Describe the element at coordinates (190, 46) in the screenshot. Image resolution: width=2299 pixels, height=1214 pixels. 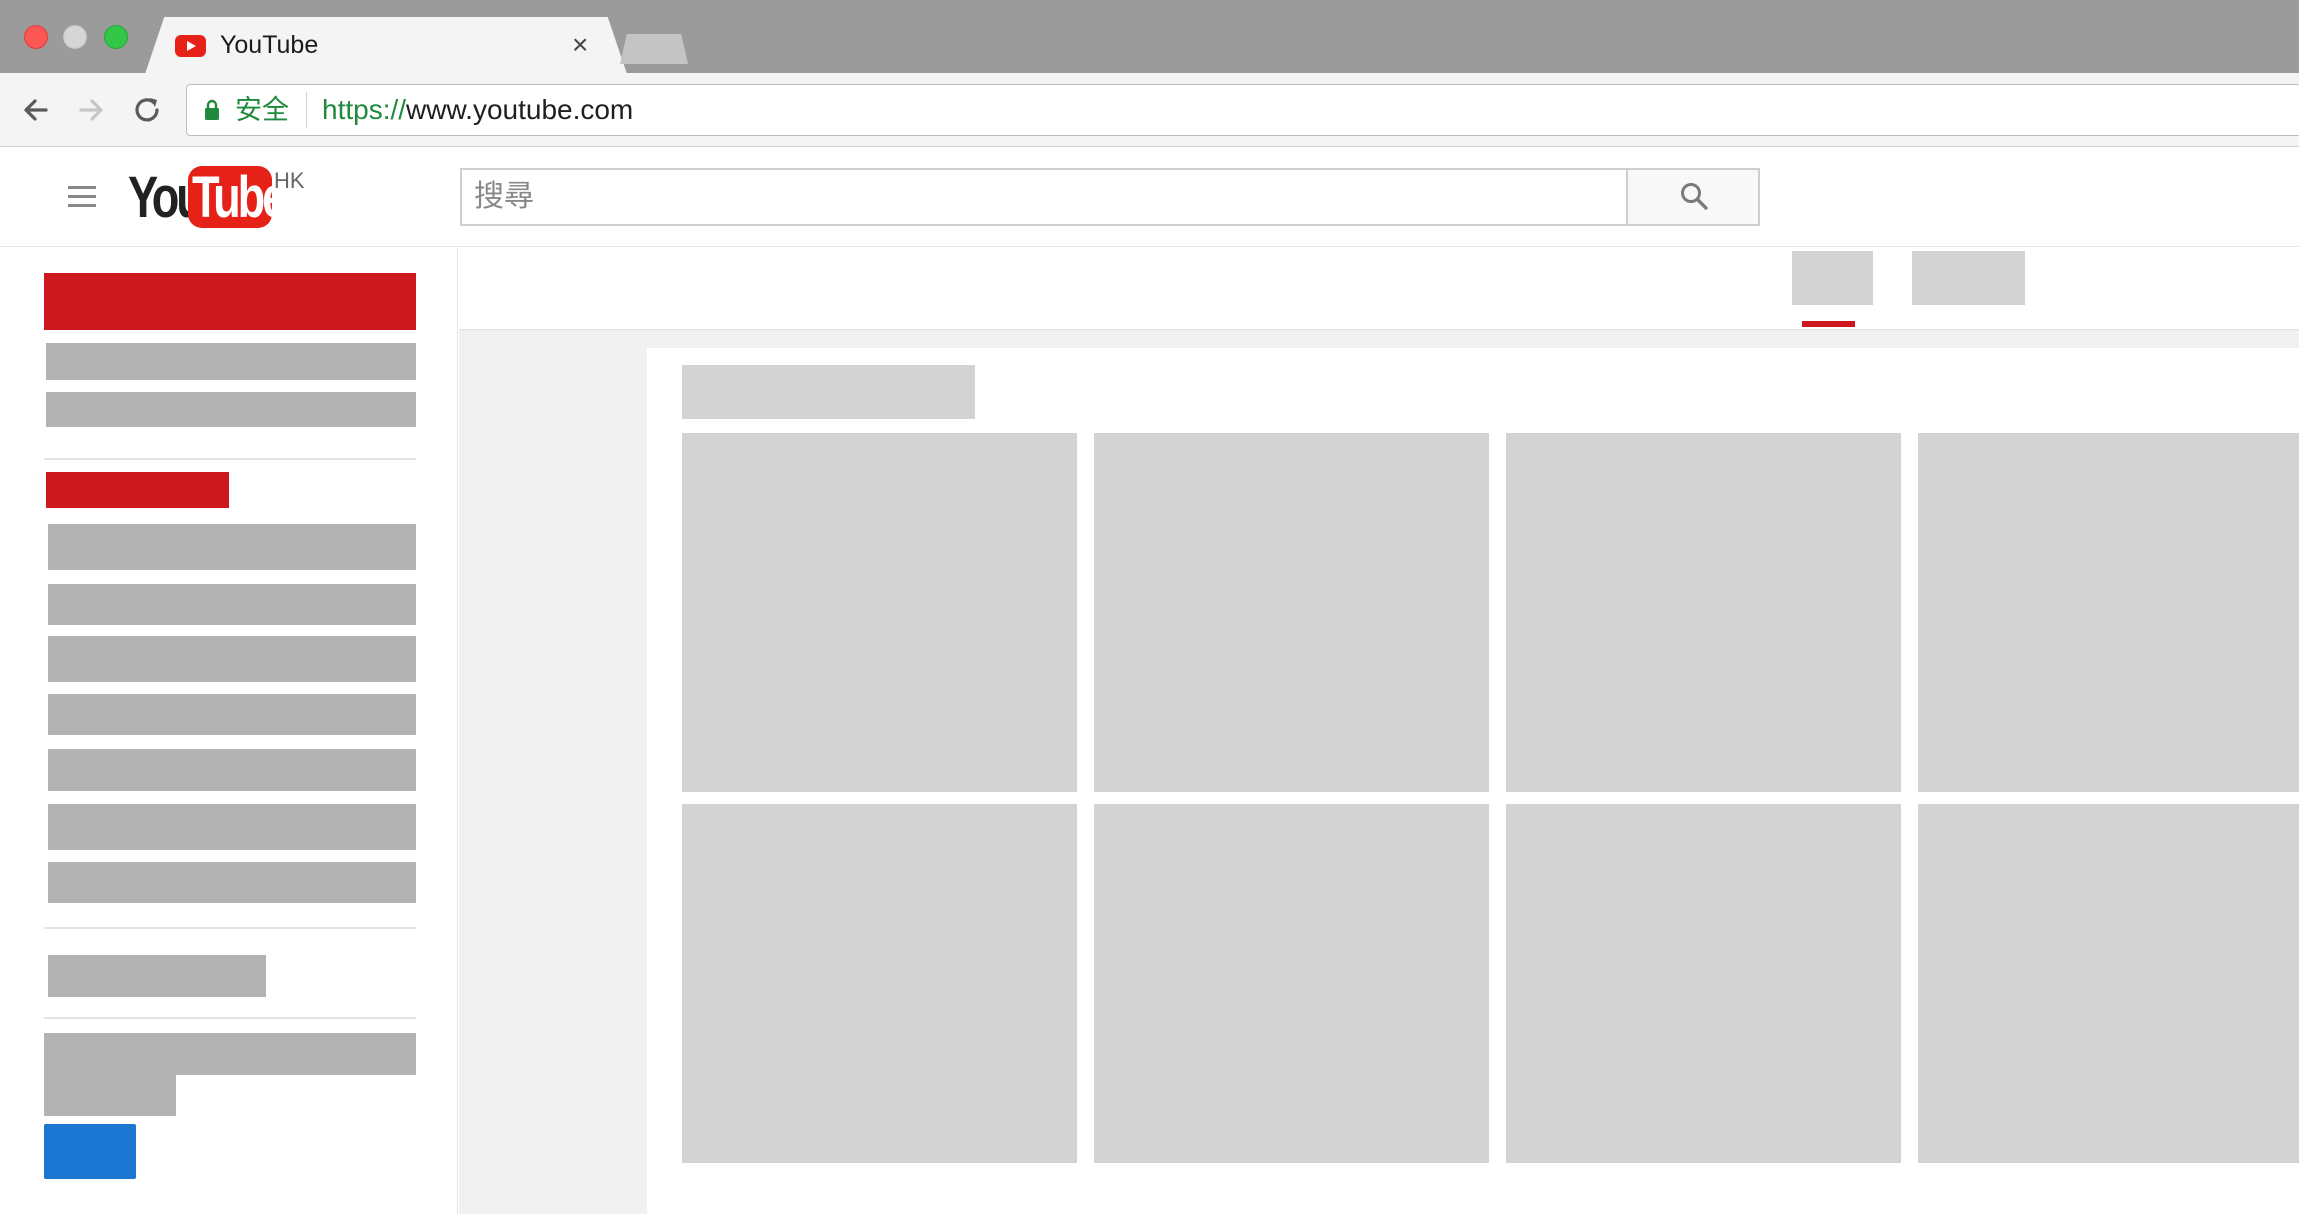
I see `youtube-favicon-icon` at that location.